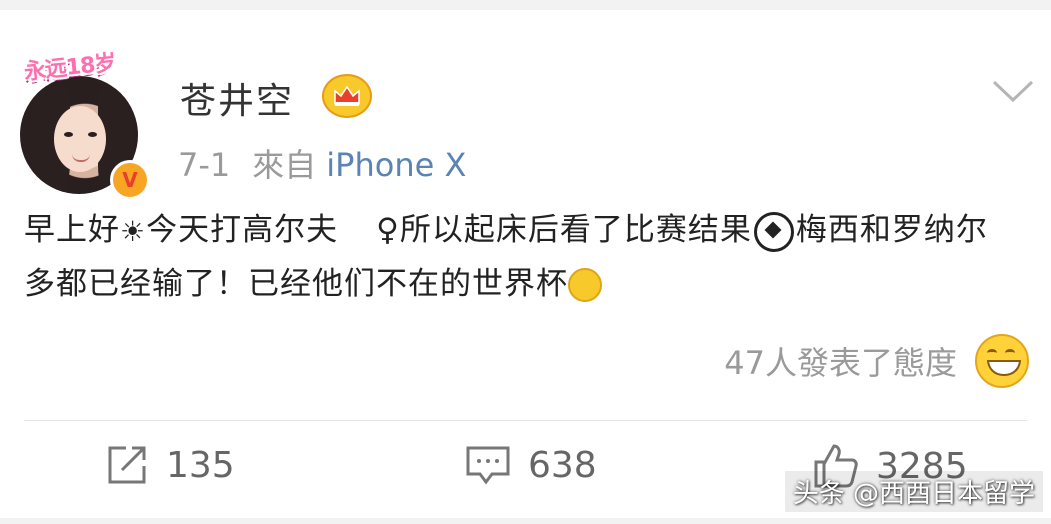  What do you see at coordinates (242, 230) in the screenshot?
I see `post-text-part: 今天打高尔夫` at bounding box center [242, 230].